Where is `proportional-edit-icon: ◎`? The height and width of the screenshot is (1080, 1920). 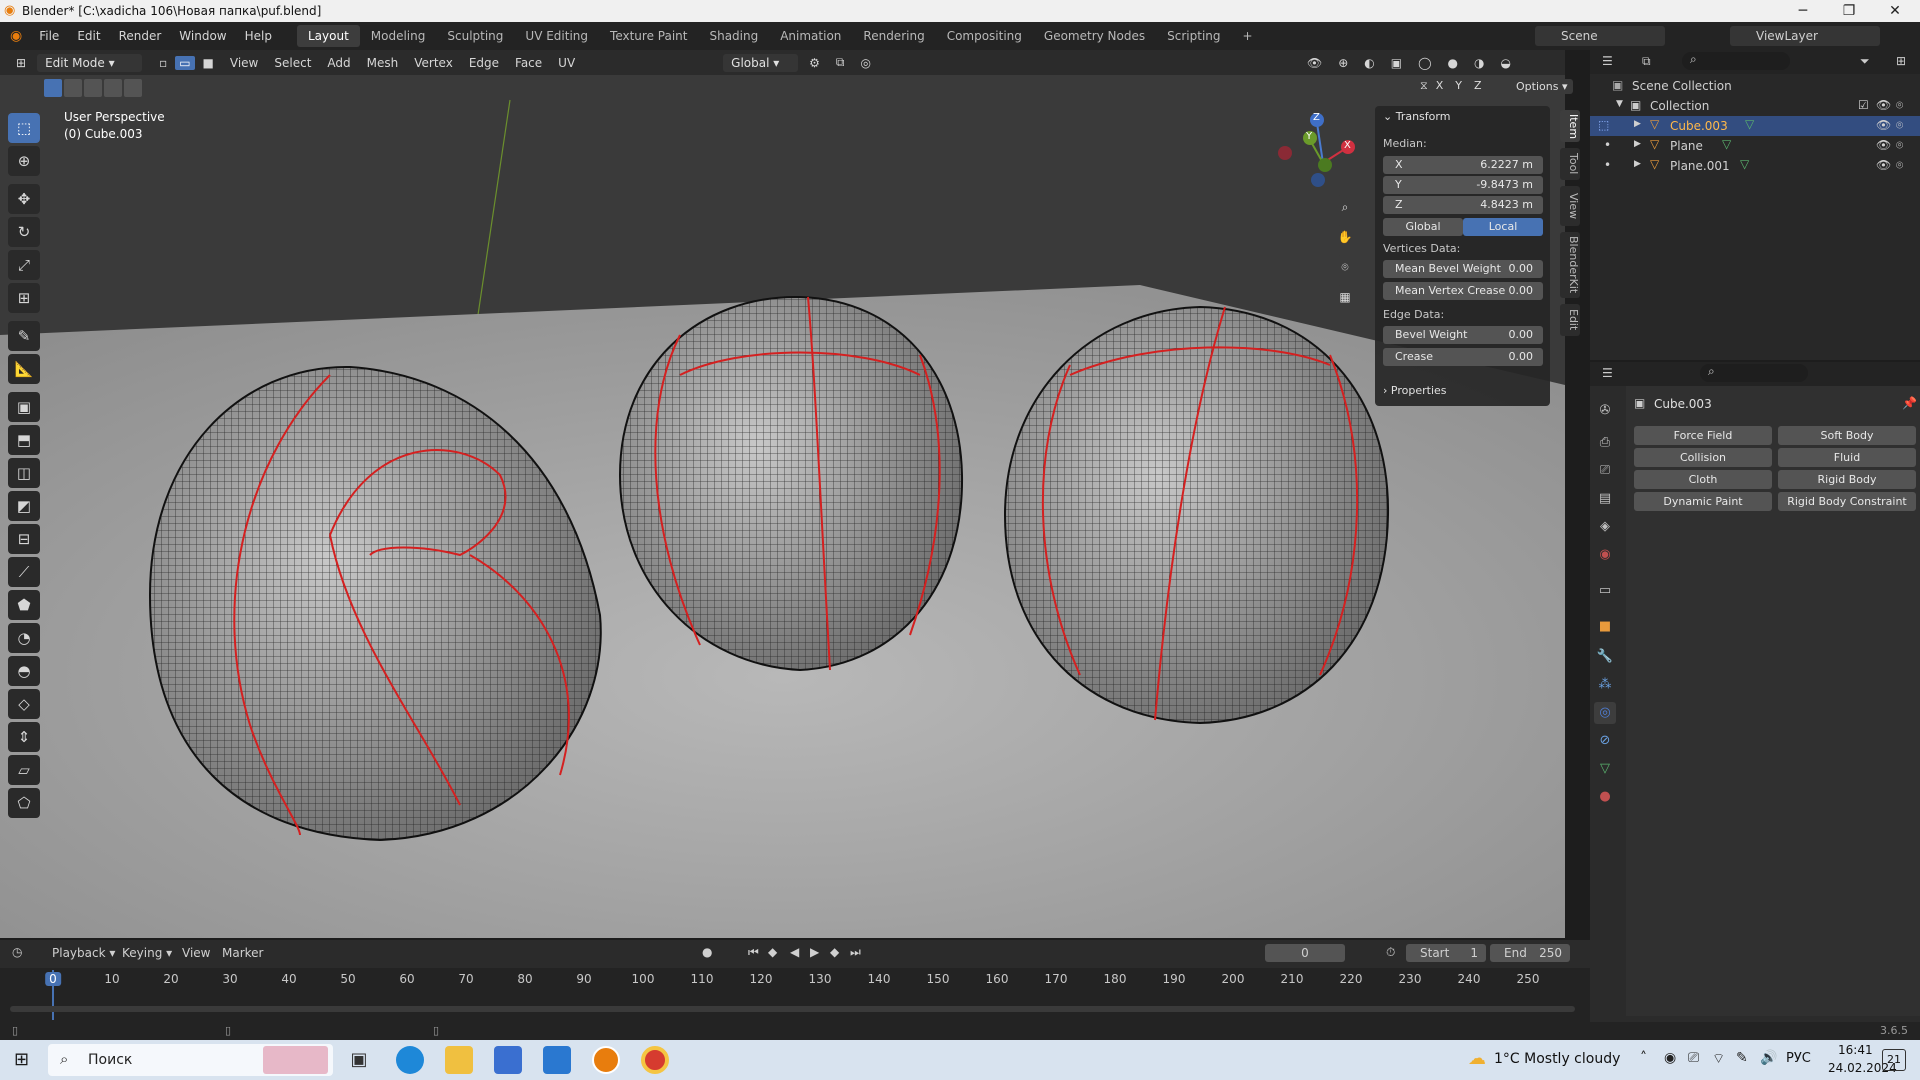
proportional-edit-icon: ◎ is located at coordinates (866, 63).